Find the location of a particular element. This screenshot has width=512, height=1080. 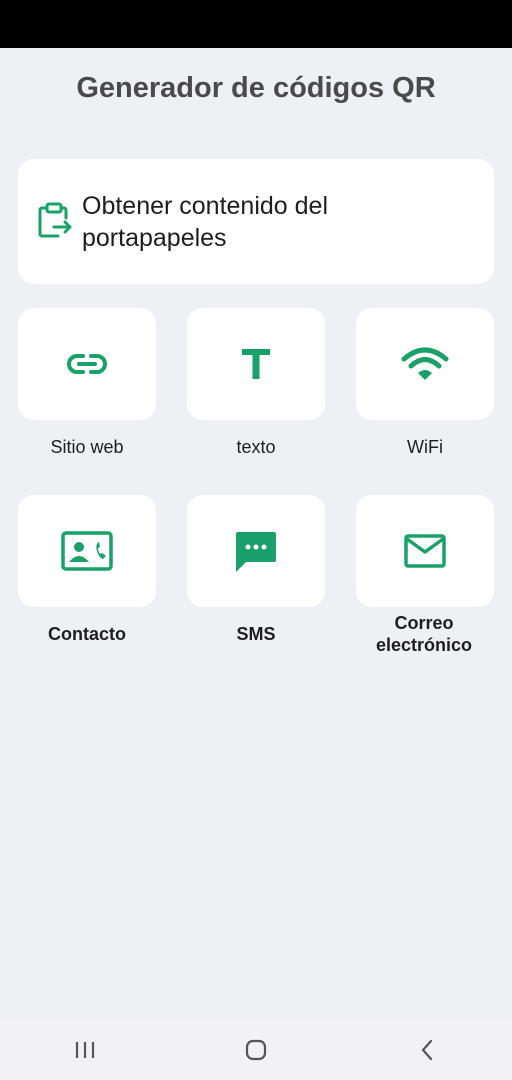

tile-sms-label: SMS is located at coordinates (256, 634).